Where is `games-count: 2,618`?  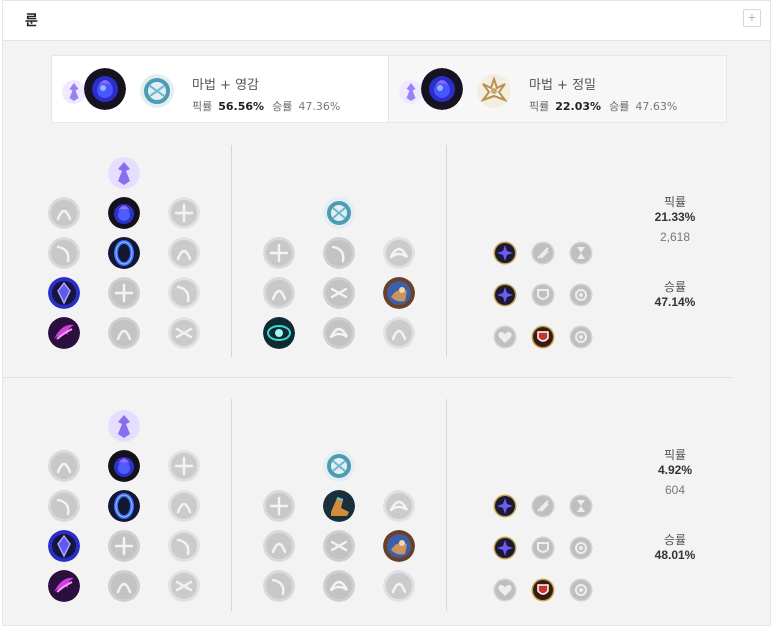
games-count: 2,618 is located at coordinates (675, 237).